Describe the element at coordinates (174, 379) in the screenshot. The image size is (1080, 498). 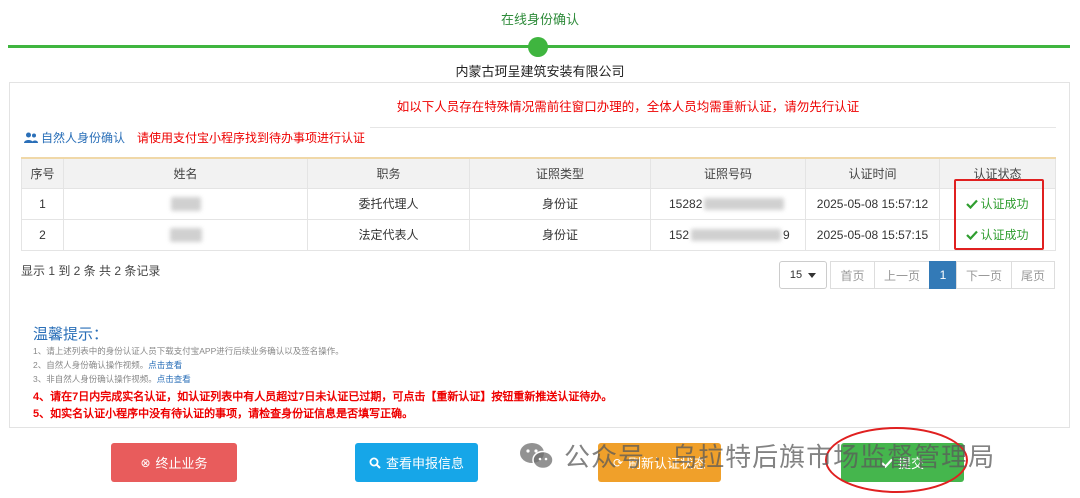
I see `video-link-non-natural: 点击查看` at that location.